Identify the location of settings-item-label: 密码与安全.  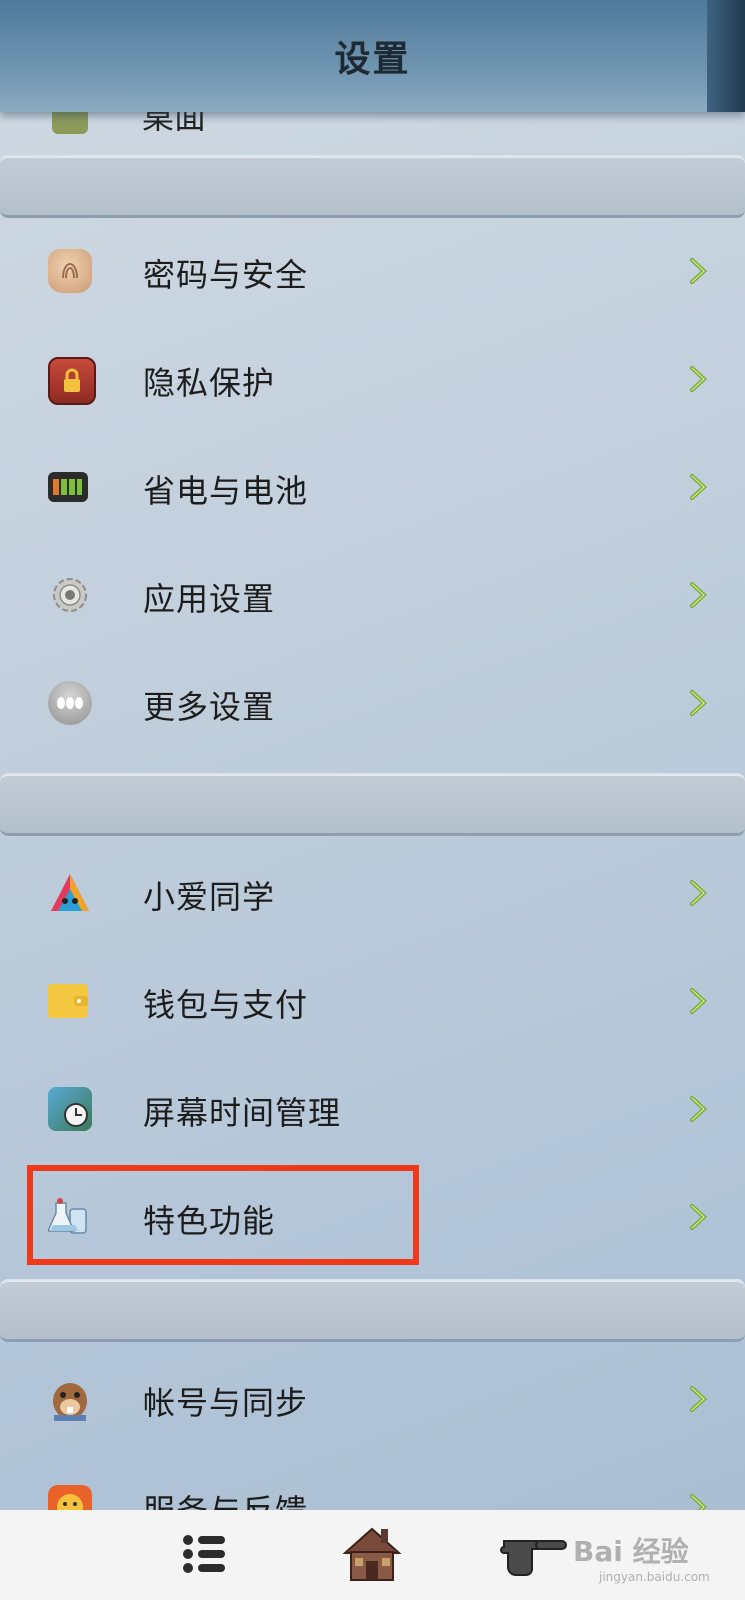
(226, 275).